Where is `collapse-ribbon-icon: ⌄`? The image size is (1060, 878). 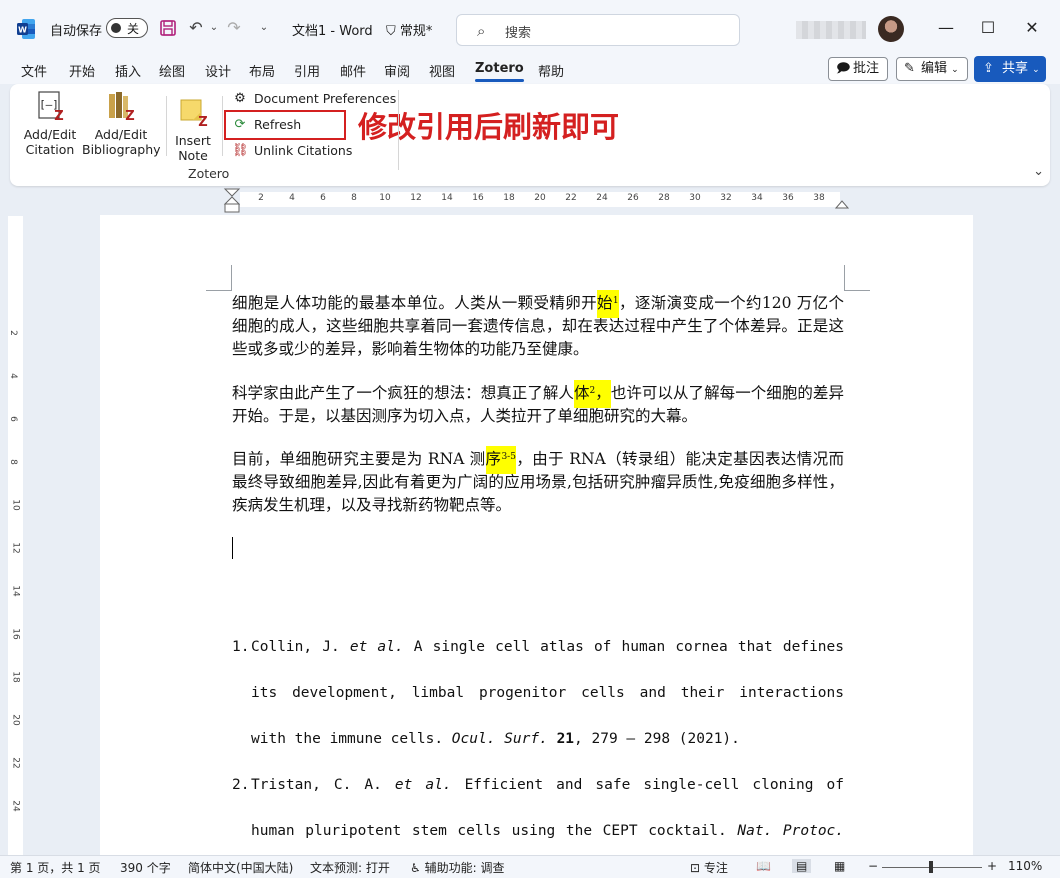
collapse-ribbon-icon: ⌄ is located at coordinates (1038, 171).